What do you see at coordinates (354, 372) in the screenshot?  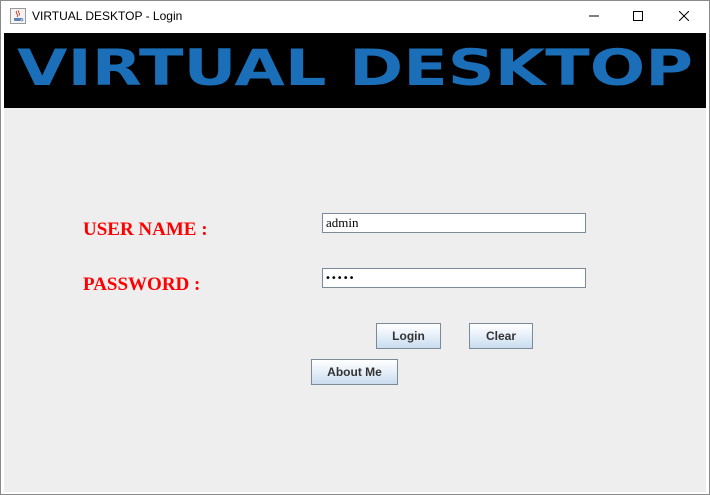 I see `about-me-button: About Me` at bounding box center [354, 372].